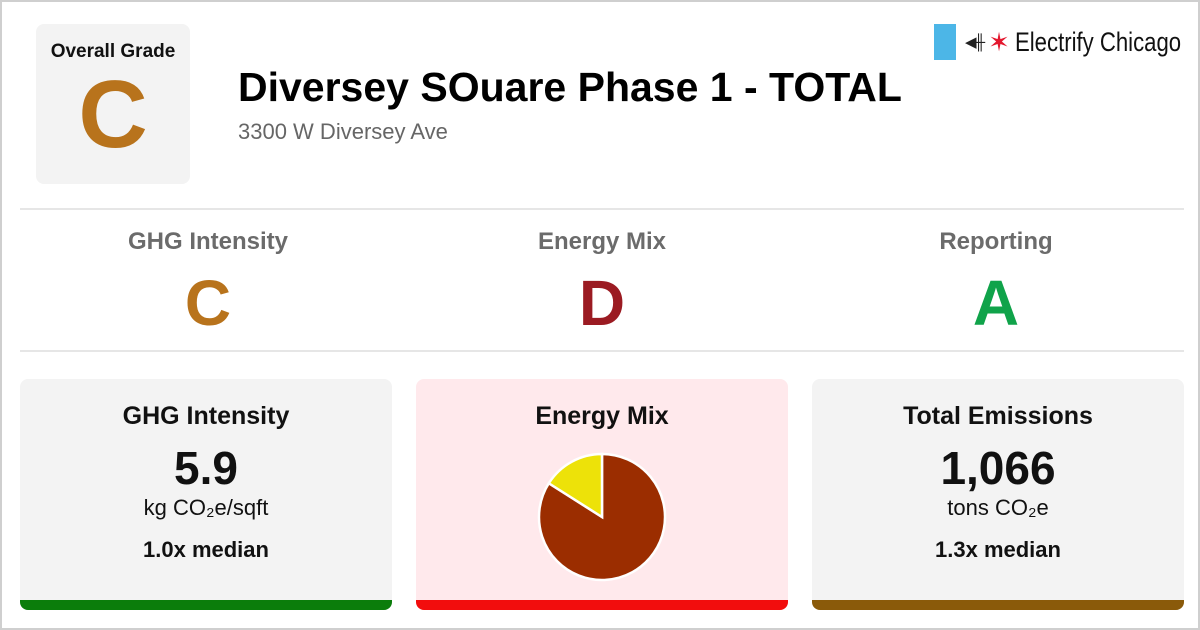 The image size is (1200, 630). I want to click on card-title: GHG Intensity, so click(206, 416).